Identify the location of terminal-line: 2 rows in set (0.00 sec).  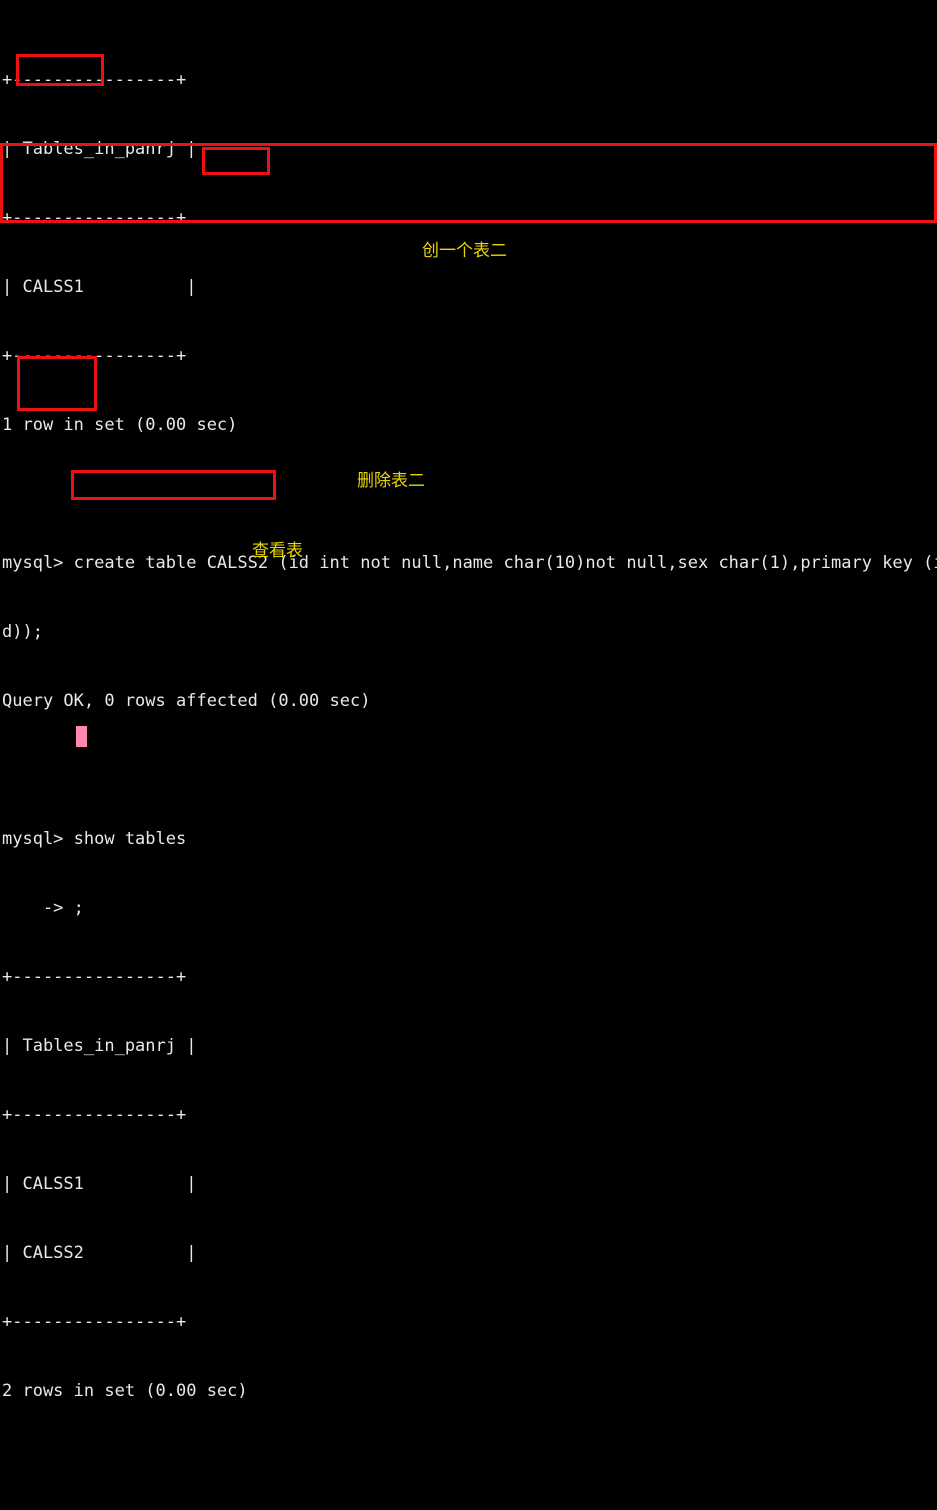
(125, 1391).